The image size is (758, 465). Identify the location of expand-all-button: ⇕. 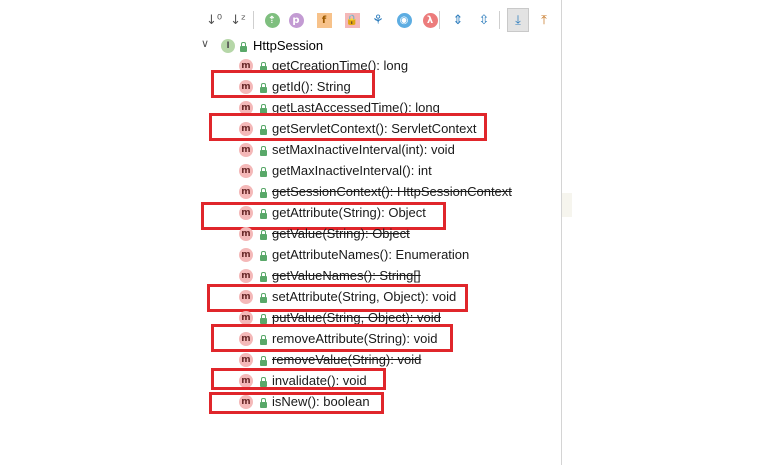
(458, 20).